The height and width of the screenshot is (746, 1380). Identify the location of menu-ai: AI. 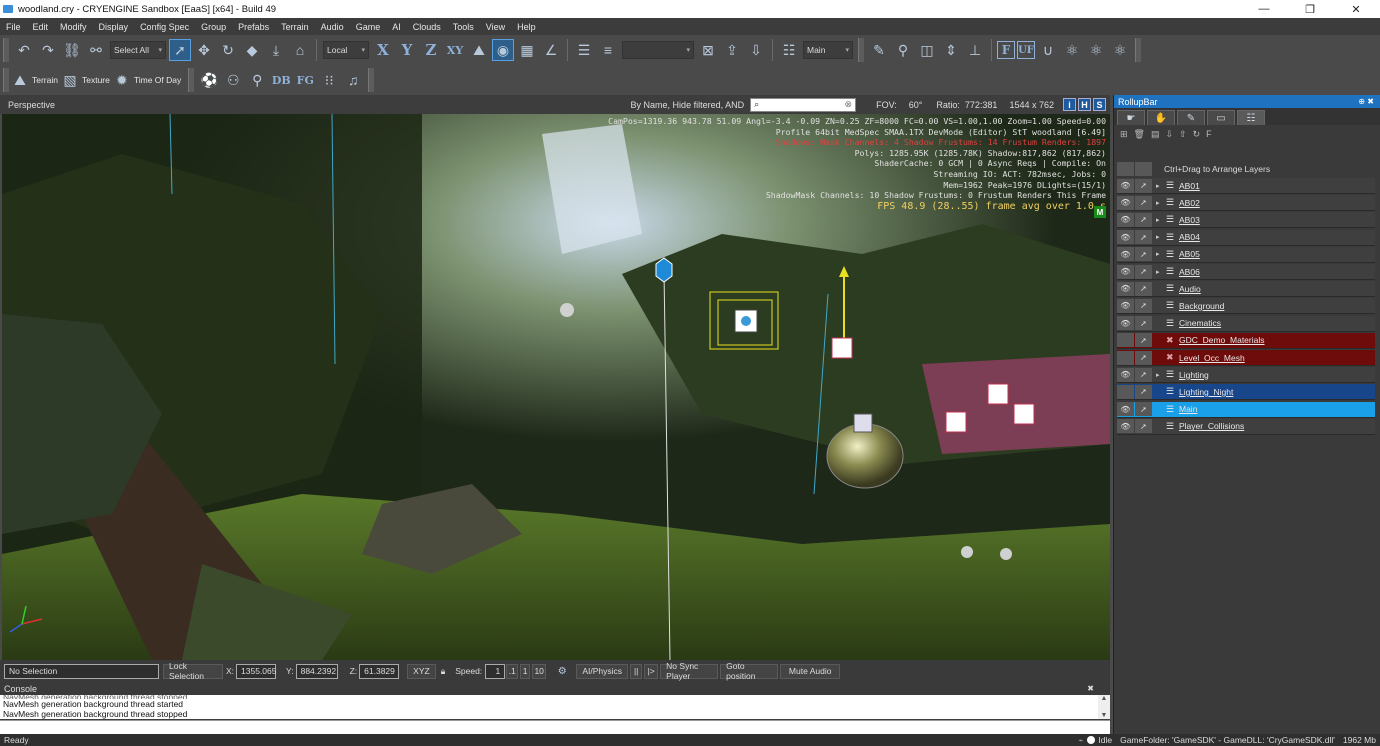
(396, 27).